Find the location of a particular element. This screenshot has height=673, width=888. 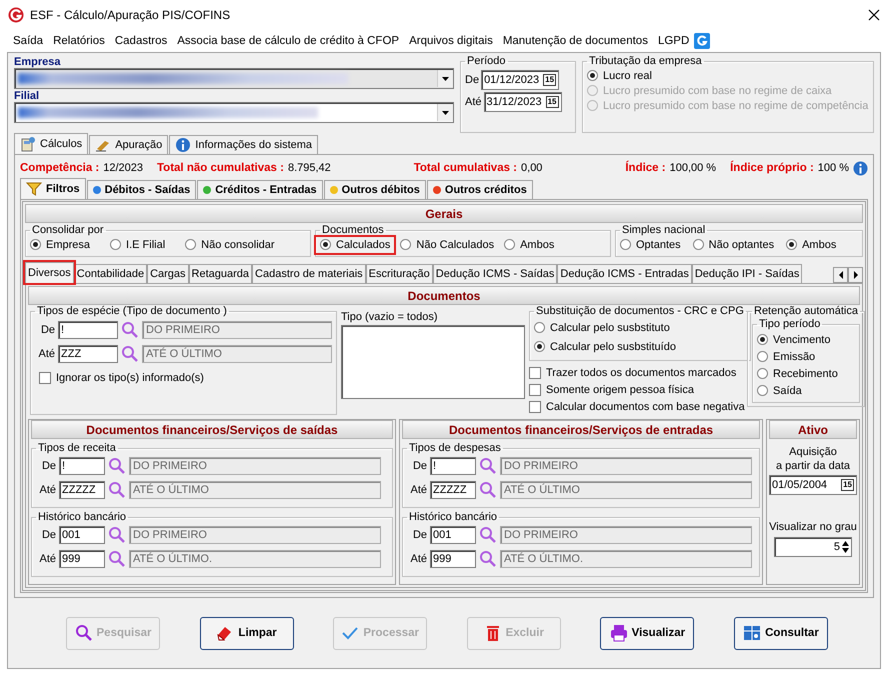

close-icon is located at coordinates (874, 15).